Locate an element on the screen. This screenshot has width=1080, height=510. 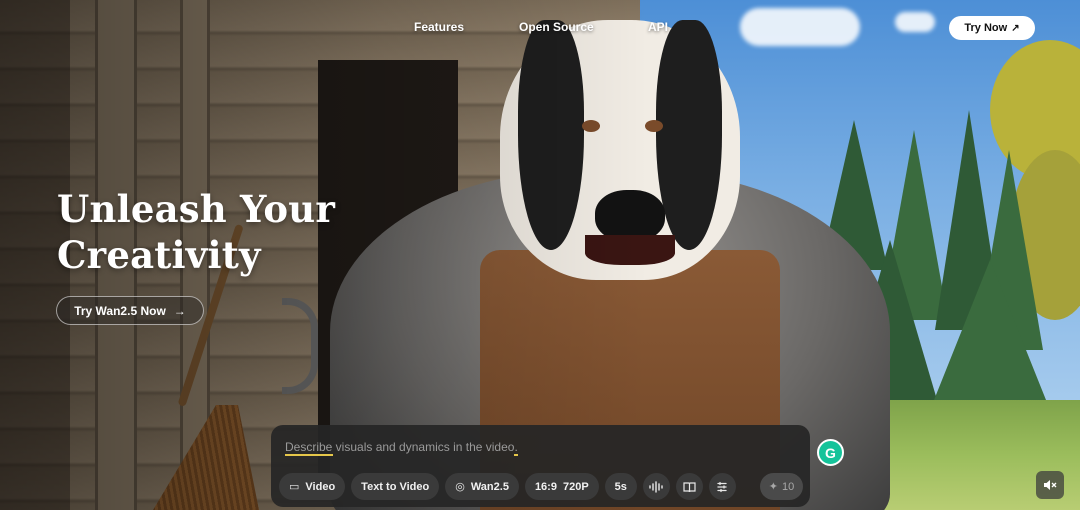
book-icon is located at coordinates (689, 486).